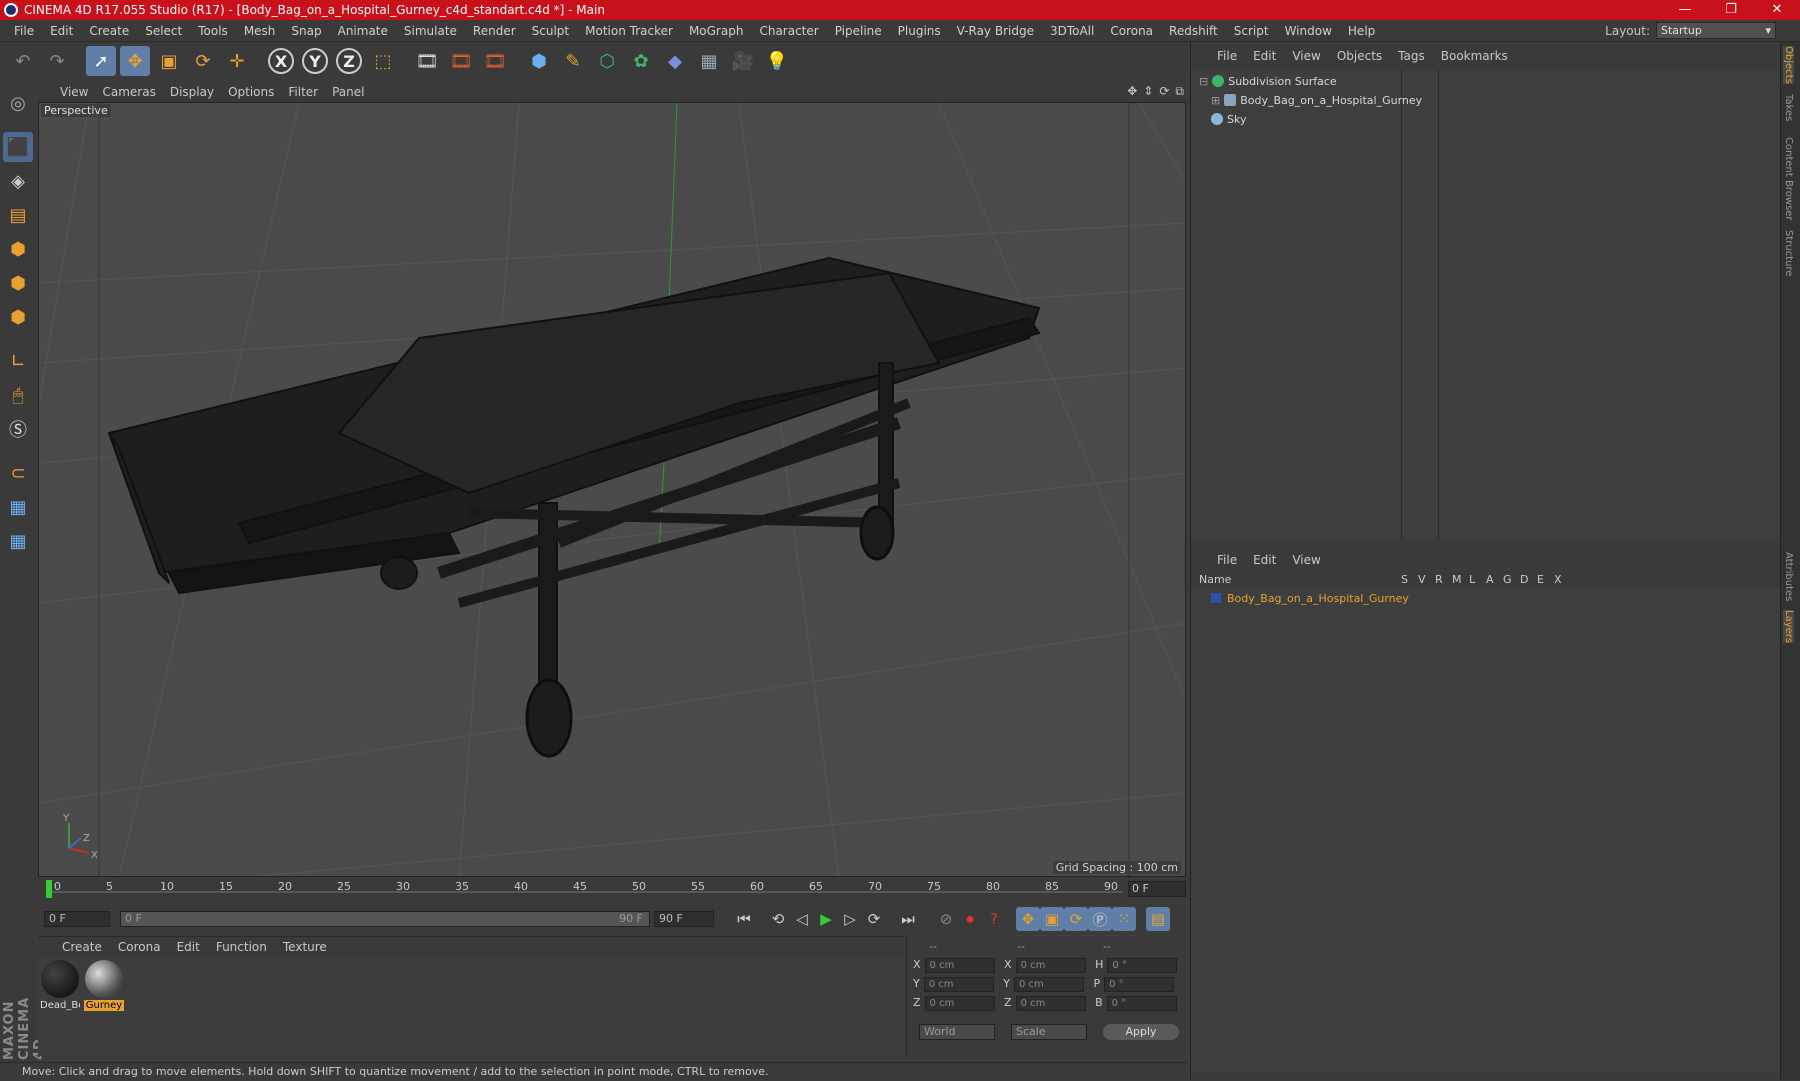  What do you see at coordinates (995, 31) in the screenshot?
I see `menu-vray-bridge: V-Ray Bridge` at bounding box center [995, 31].